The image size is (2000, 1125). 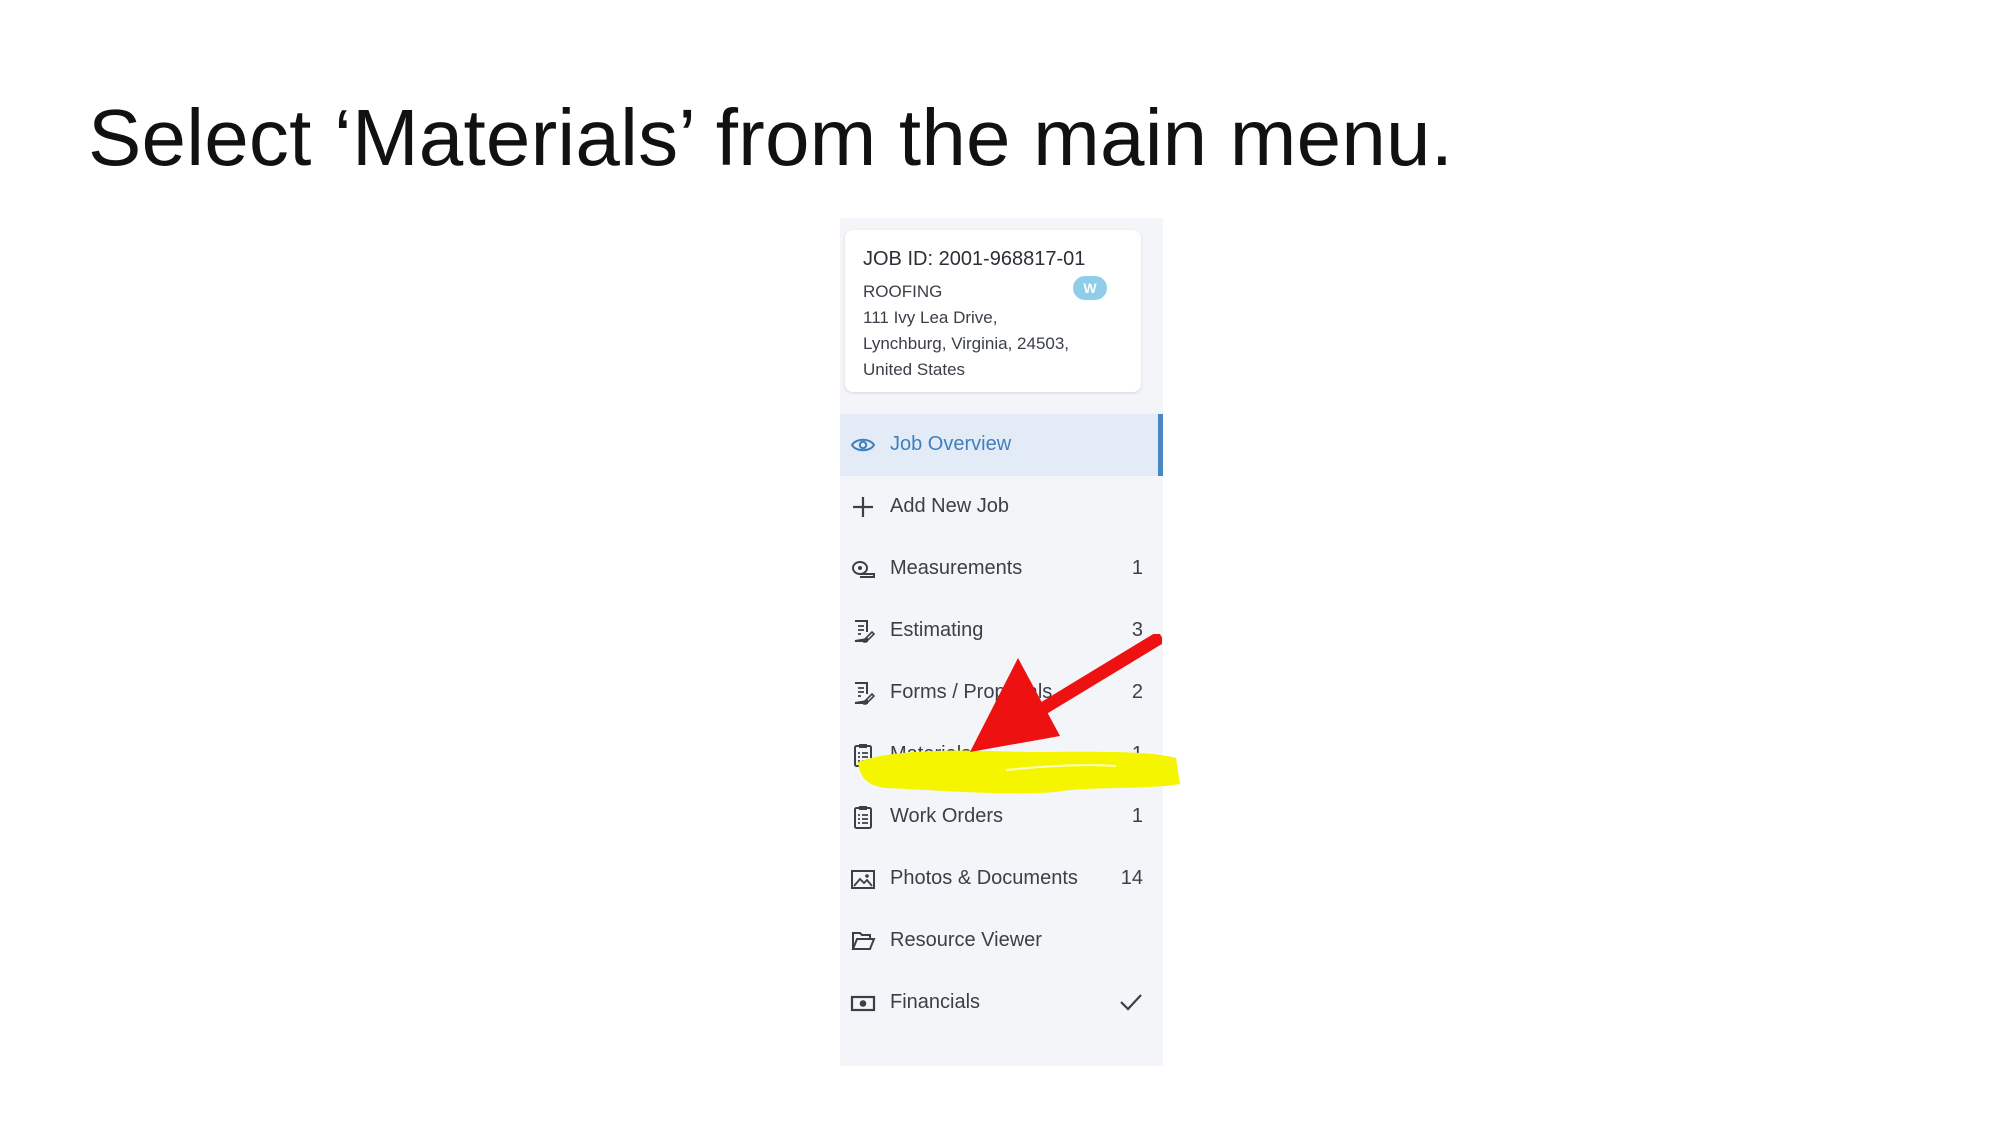 What do you see at coordinates (863, 445) in the screenshot?
I see `eye-icon` at bounding box center [863, 445].